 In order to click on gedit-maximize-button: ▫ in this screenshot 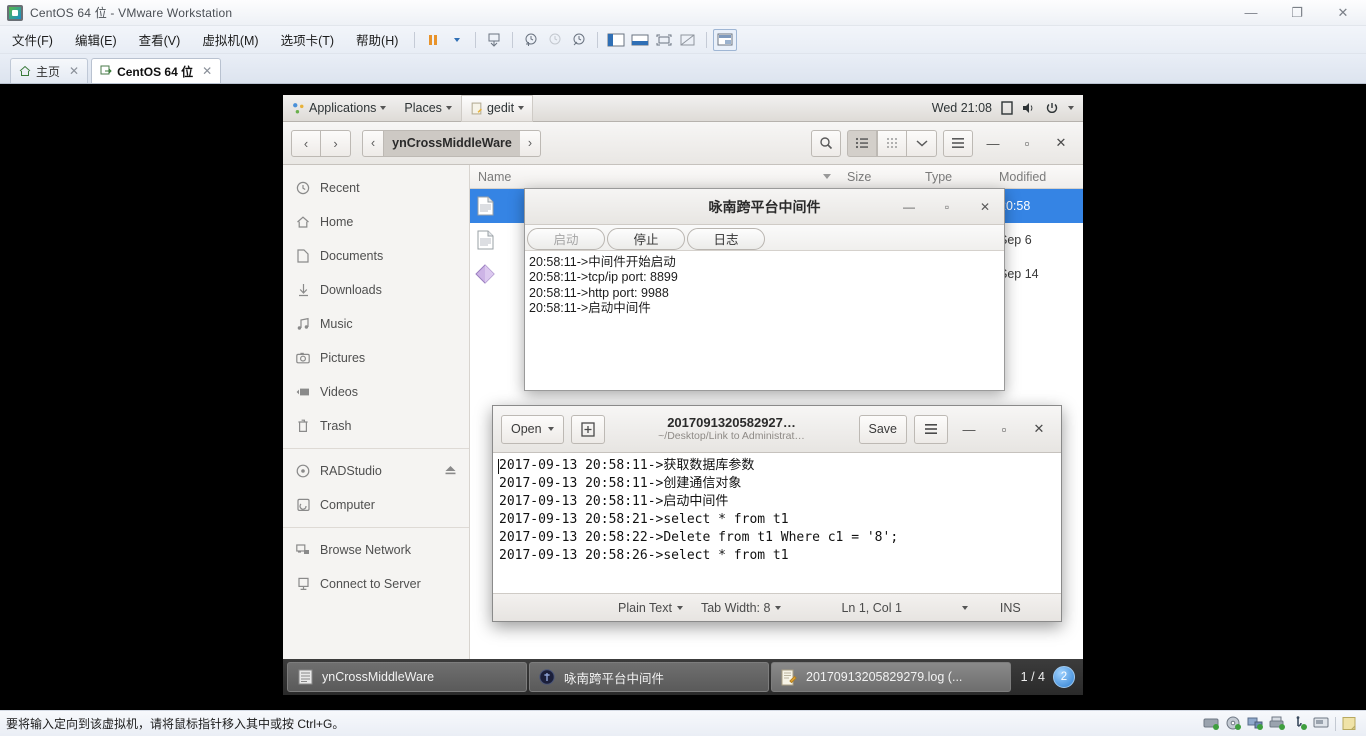, I will do `click(1004, 429)`.